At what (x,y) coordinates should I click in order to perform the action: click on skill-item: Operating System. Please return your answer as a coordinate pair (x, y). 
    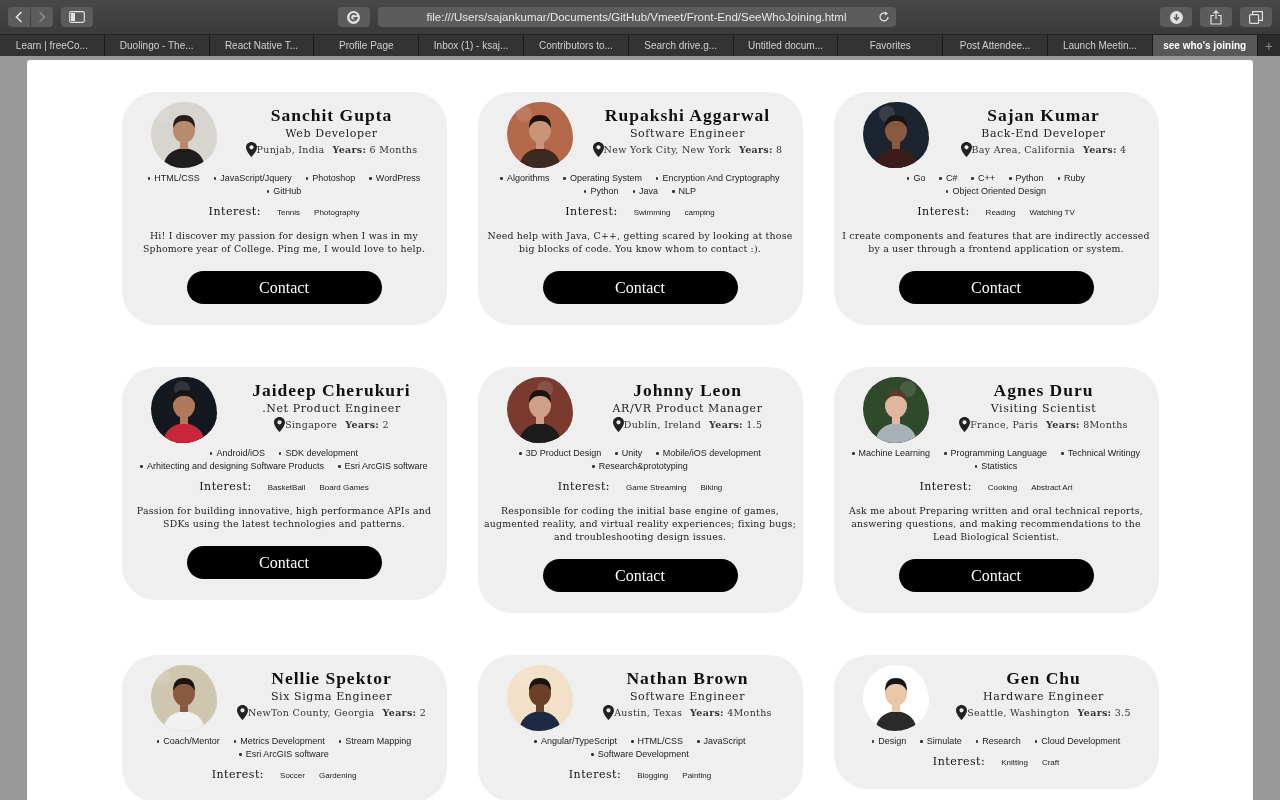
    Looking at the image, I should click on (602, 178).